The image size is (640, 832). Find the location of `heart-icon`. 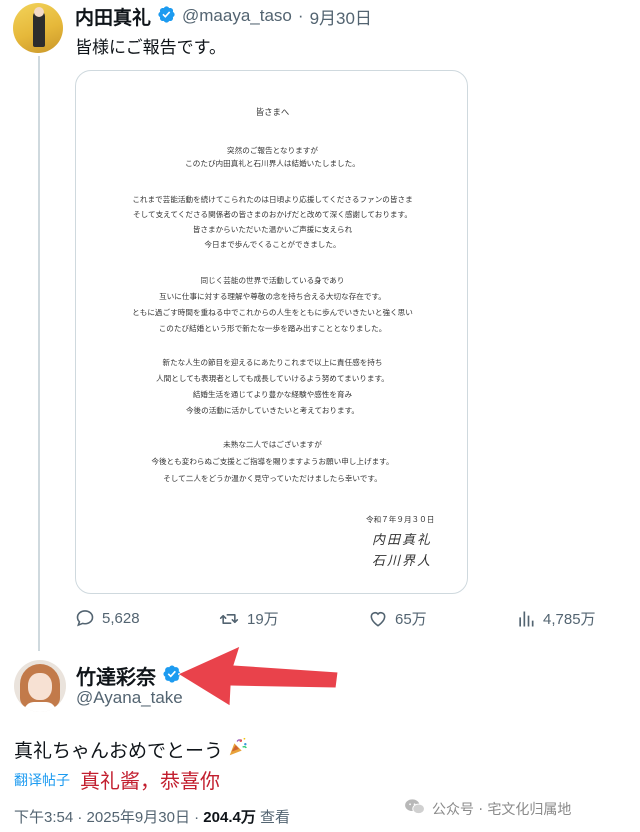

heart-icon is located at coordinates (378, 619).